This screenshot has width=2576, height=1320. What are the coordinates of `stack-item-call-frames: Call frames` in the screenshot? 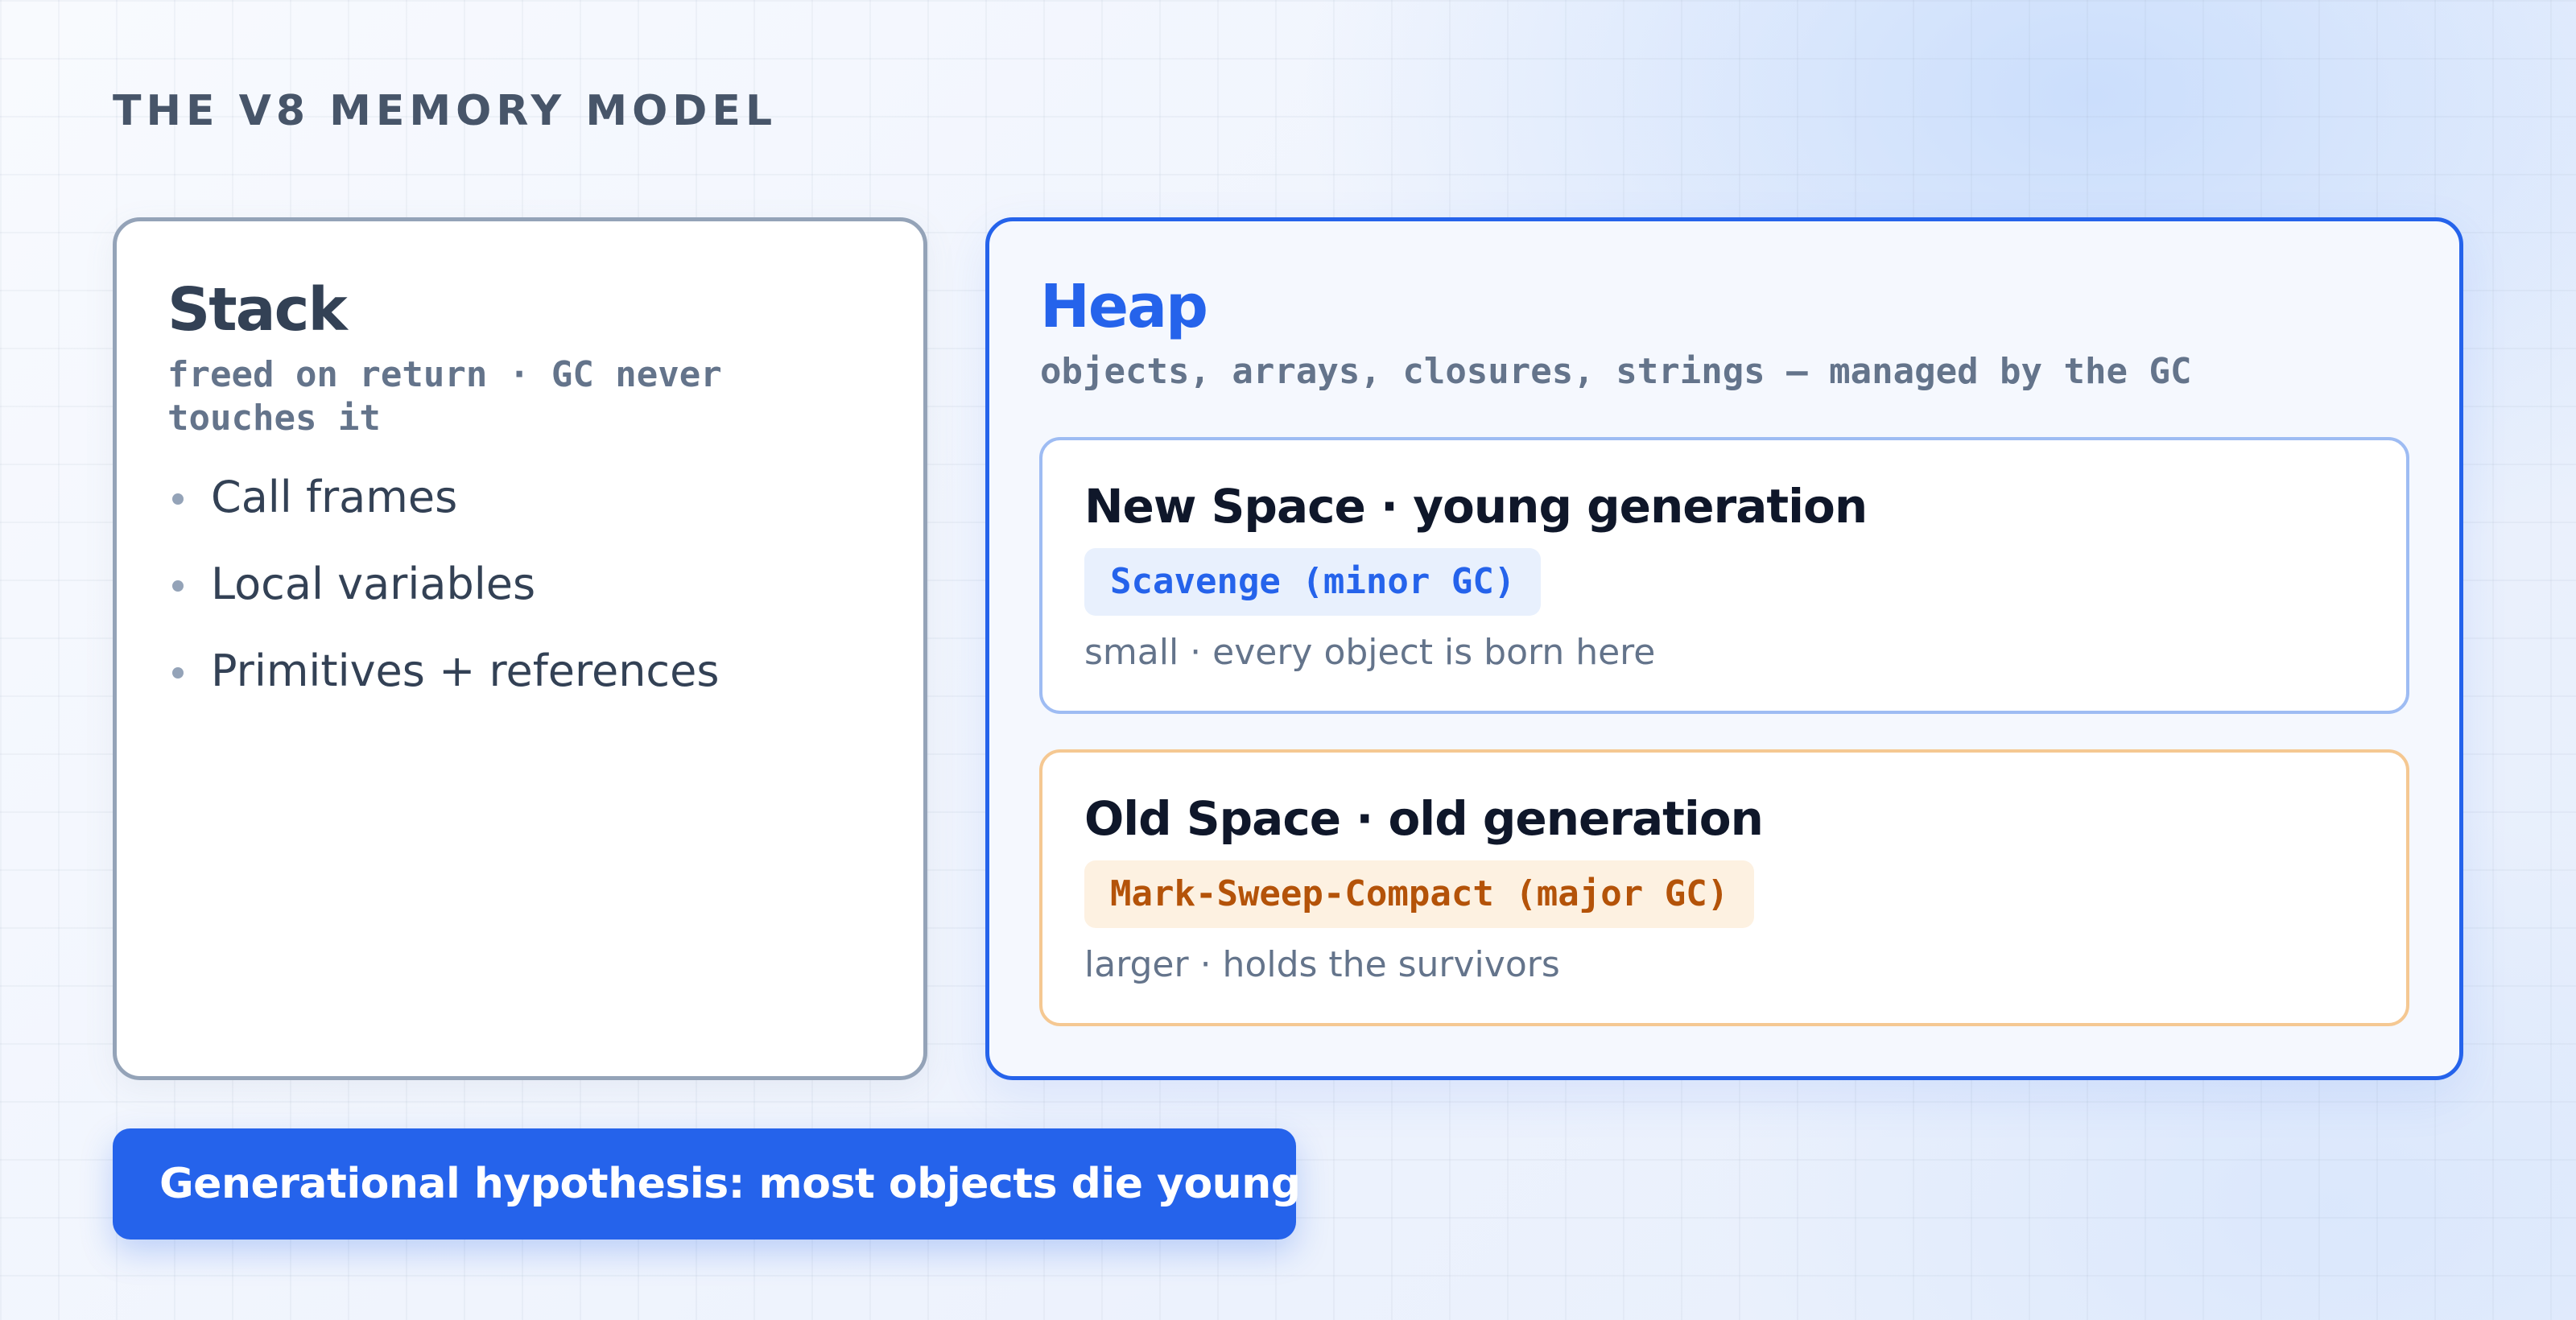 It's located at (521, 497).